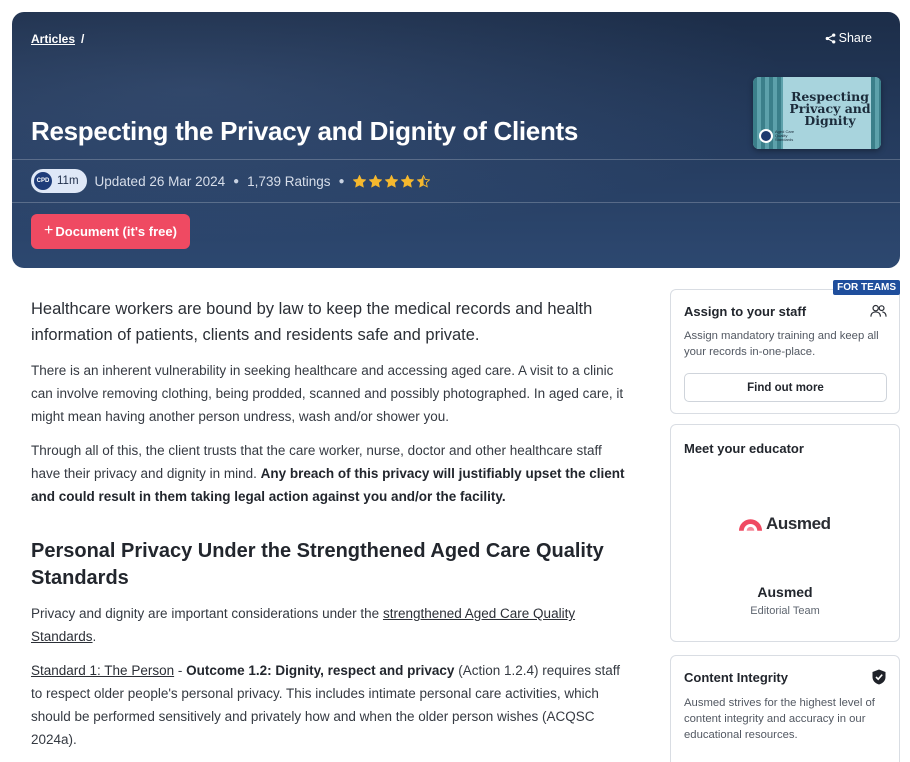  What do you see at coordinates (785, 387) in the screenshot?
I see `find-out-more-button: Find out more` at bounding box center [785, 387].